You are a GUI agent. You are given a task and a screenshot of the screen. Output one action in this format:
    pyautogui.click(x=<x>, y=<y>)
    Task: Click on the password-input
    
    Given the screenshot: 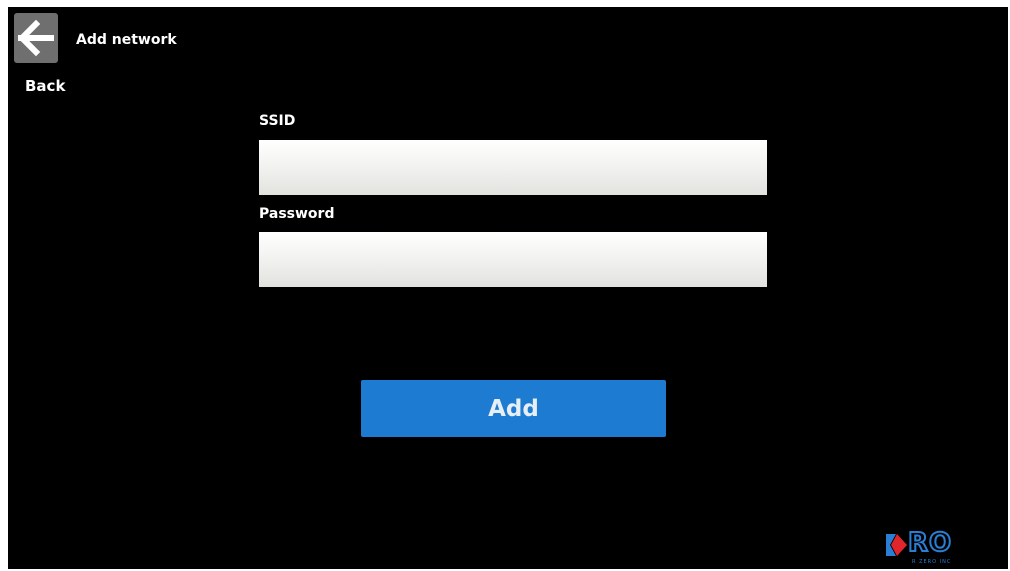 What is the action you would take?
    pyautogui.click(x=513, y=259)
    